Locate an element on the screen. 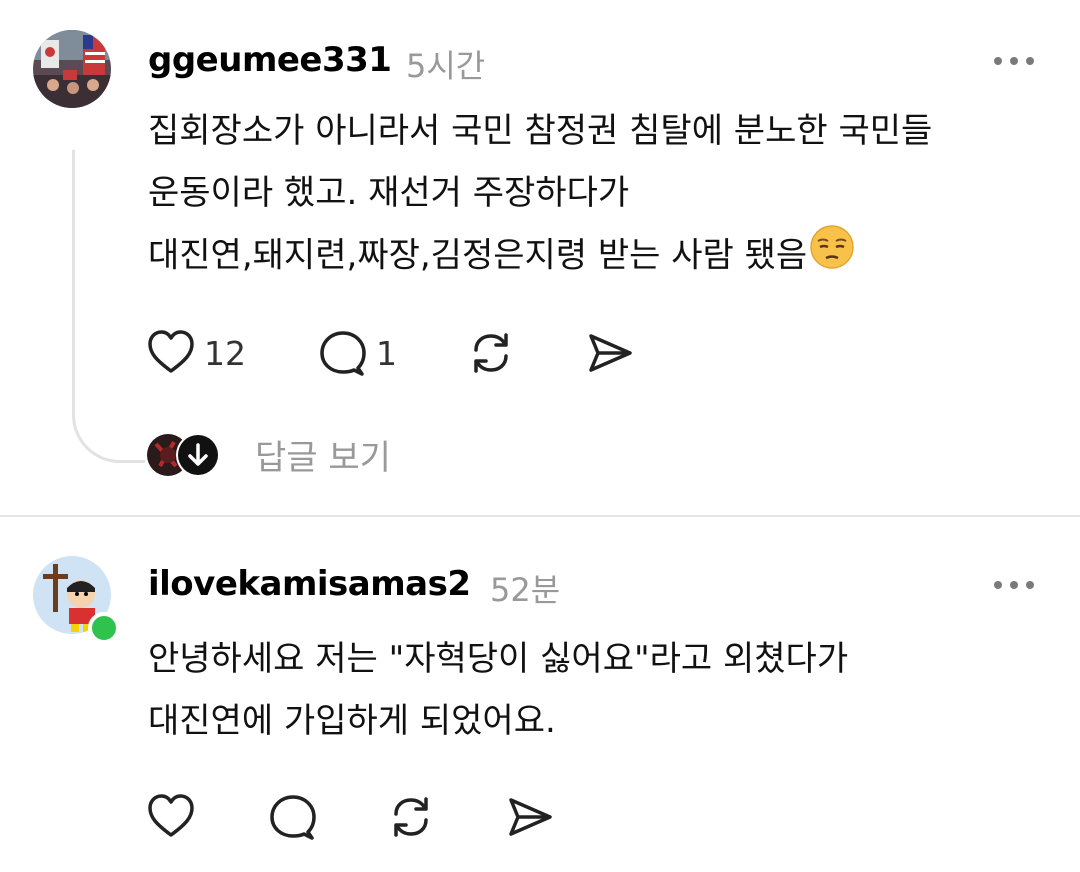 The image size is (1080, 872). comment-text-span: 대진연,돼지련,짜장,김정은지령 받는 사람 됐음 is located at coordinates (478, 255).